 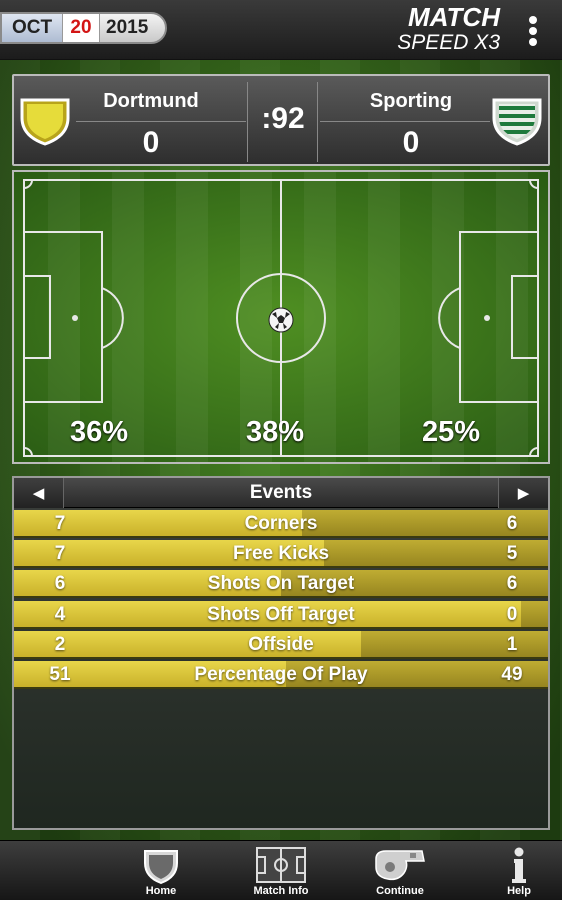 I want to click on stat-label: Percentage Of Play, so click(x=281, y=674).